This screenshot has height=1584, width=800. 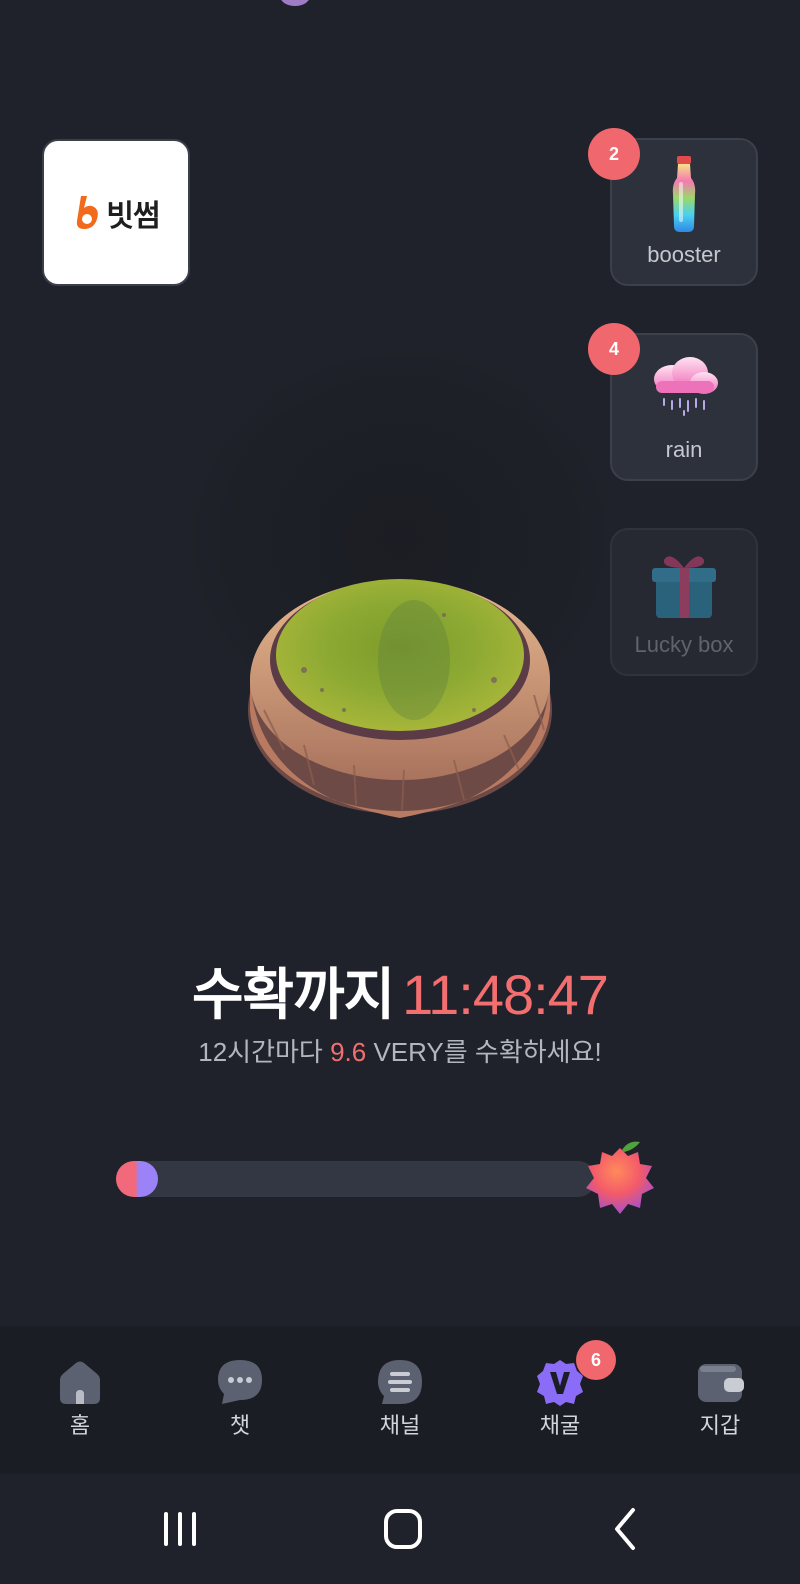 I want to click on booster-count-badge: 2, so click(x=614, y=154).